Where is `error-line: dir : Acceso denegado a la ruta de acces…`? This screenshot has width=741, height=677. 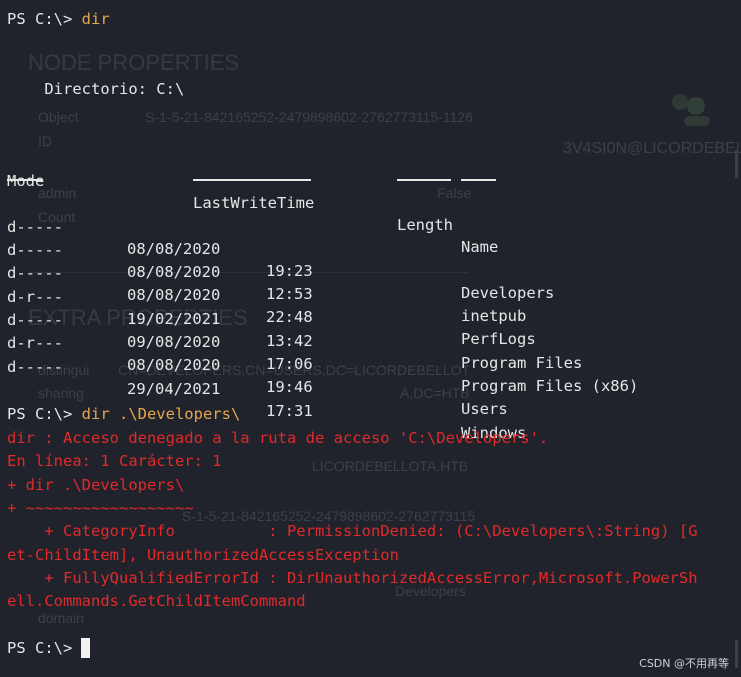
error-line: dir : Acceso denegado a la ruta de acces… is located at coordinates (278, 438).